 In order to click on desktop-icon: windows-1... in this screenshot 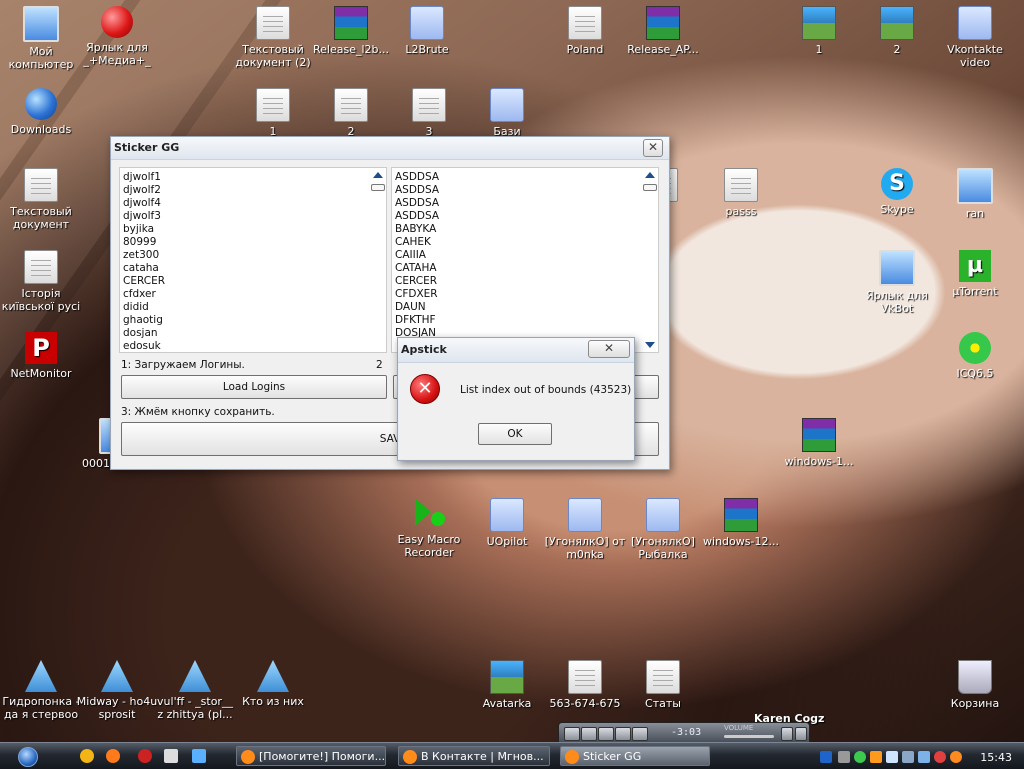, I will do `click(819, 443)`.